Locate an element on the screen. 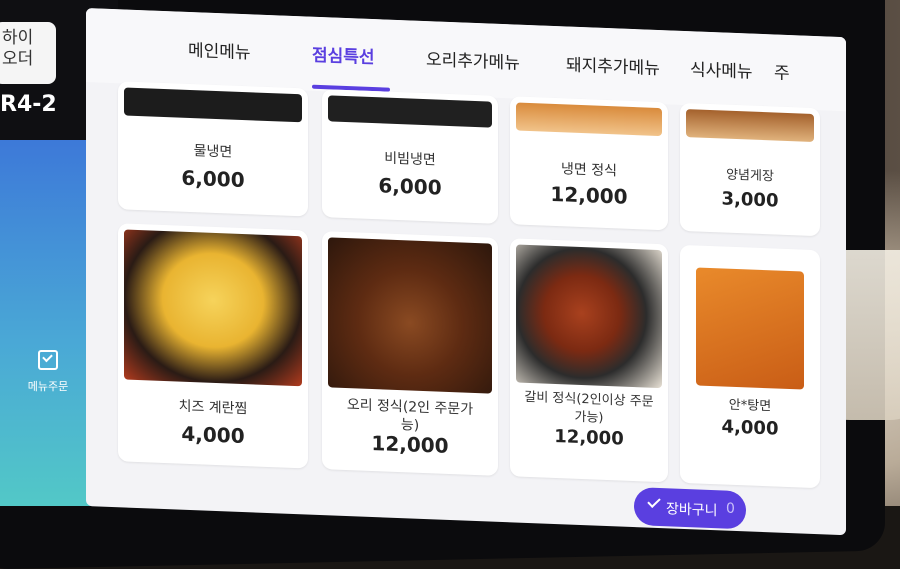 This screenshot has height=569, width=900. tab-drinks: 주 is located at coordinates (782, 71).